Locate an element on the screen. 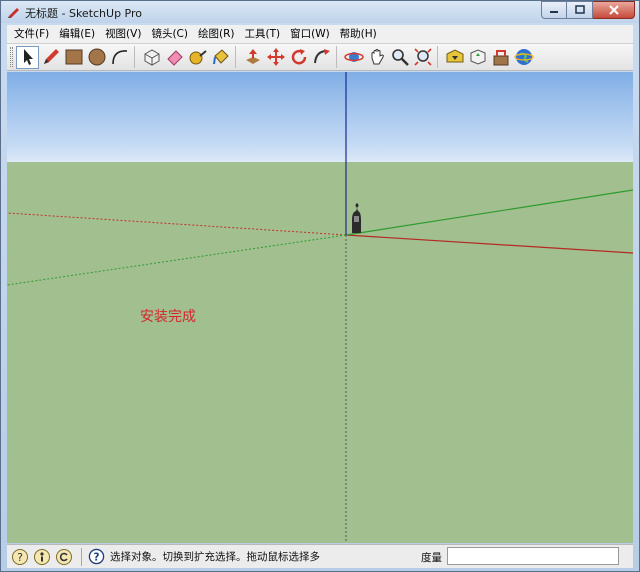 This screenshot has width=640, height=572. orbit-tool-button is located at coordinates (353, 57).